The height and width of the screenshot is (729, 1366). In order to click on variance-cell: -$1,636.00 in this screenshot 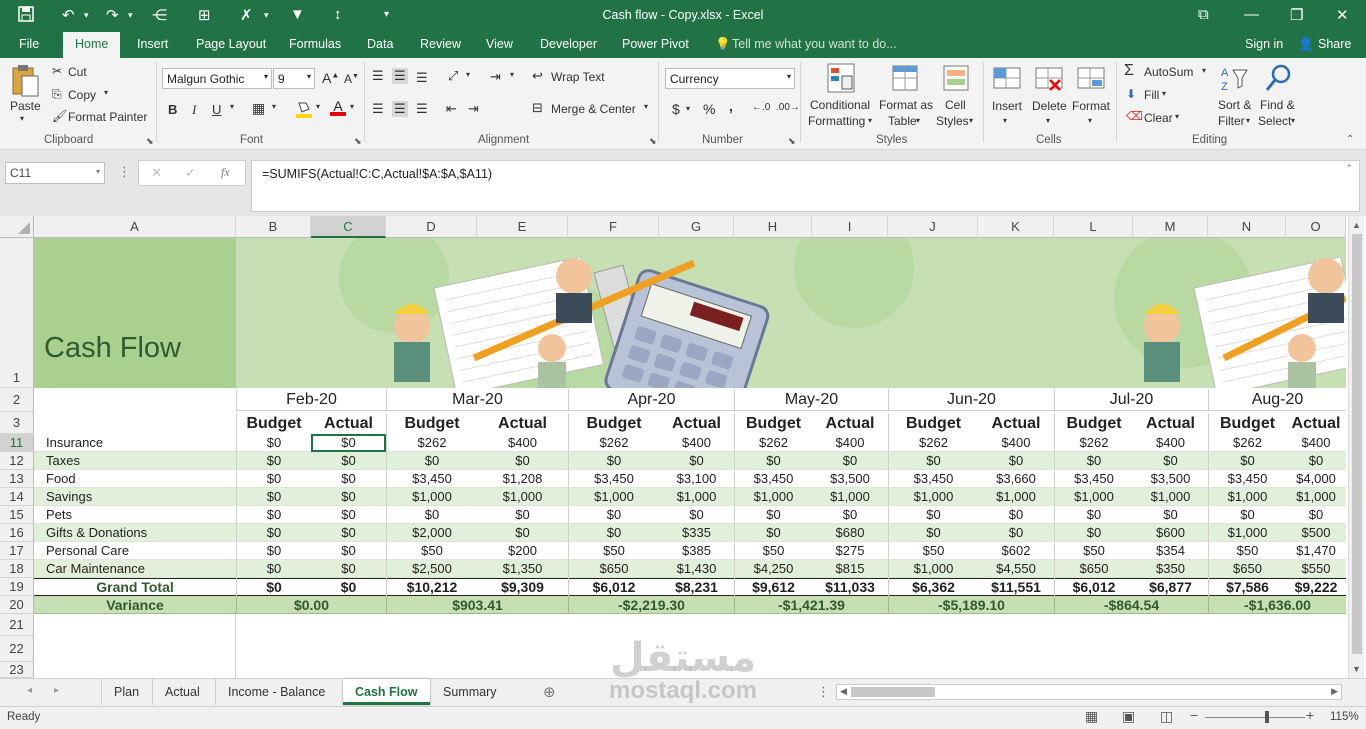, I will do `click(1277, 605)`.